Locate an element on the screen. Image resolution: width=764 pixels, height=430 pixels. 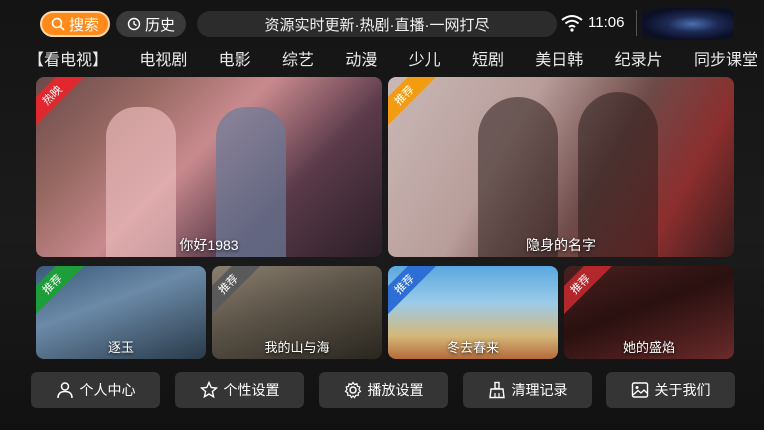
playback-settings-button: 播放设置 is located at coordinates (383, 390).